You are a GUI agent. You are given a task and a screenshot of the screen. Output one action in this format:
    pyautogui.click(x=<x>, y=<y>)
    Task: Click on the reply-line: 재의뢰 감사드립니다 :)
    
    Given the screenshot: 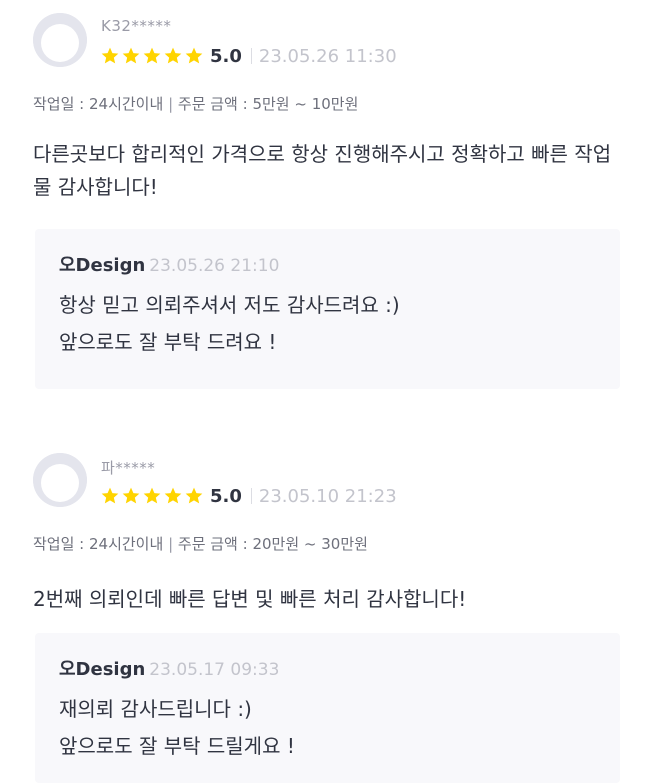 What is the action you would take?
    pyautogui.click(x=155, y=709)
    